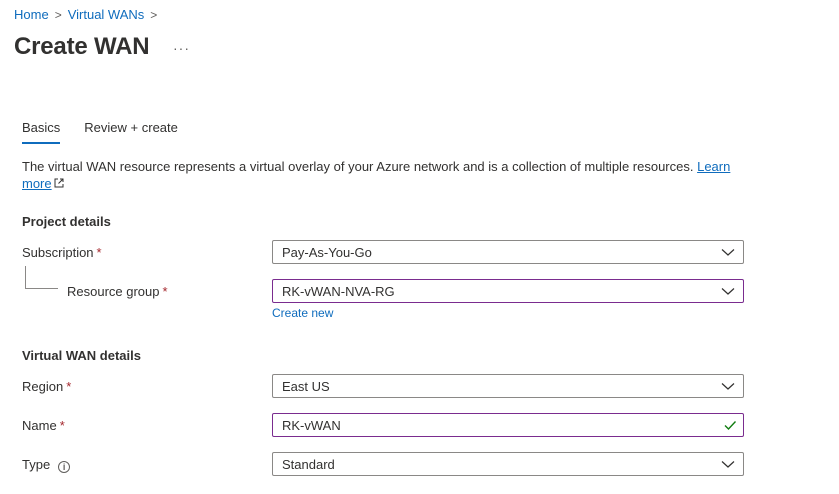 This screenshot has width=839, height=494. What do you see at coordinates (508, 291) in the screenshot?
I see `resource-group-dropdown: RK-vWAN-NVA-RG` at bounding box center [508, 291].